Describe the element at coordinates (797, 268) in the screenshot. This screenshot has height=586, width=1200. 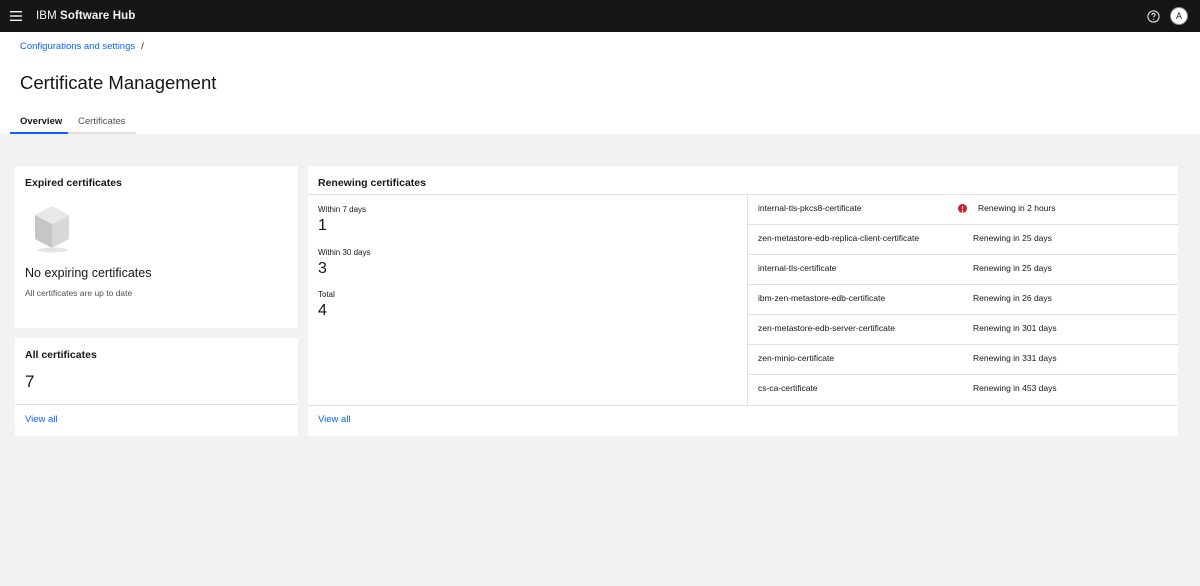
I see `certificate-name: internal-tls-certificate` at that location.